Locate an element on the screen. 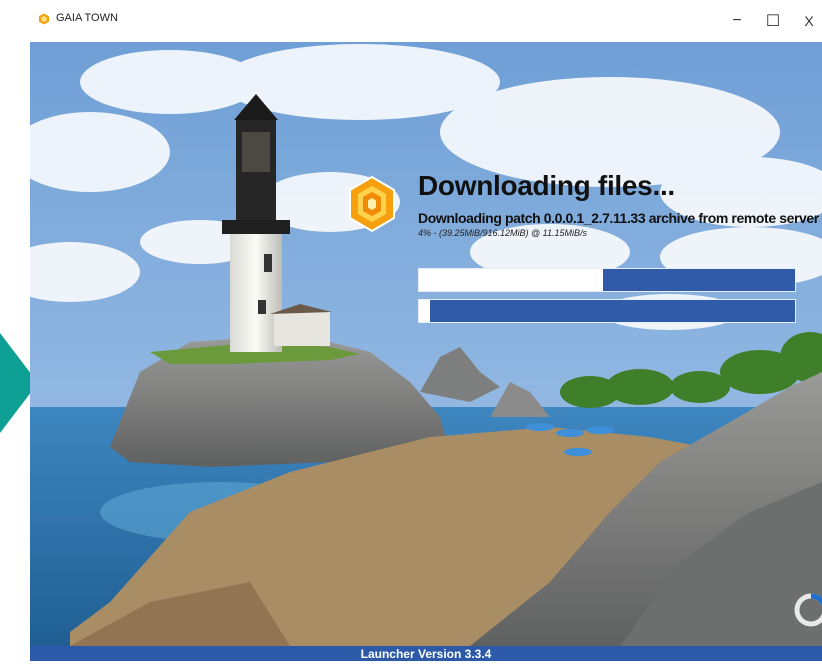  launcher-version: Launcher Version 3.3.4 is located at coordinates (426, 654).